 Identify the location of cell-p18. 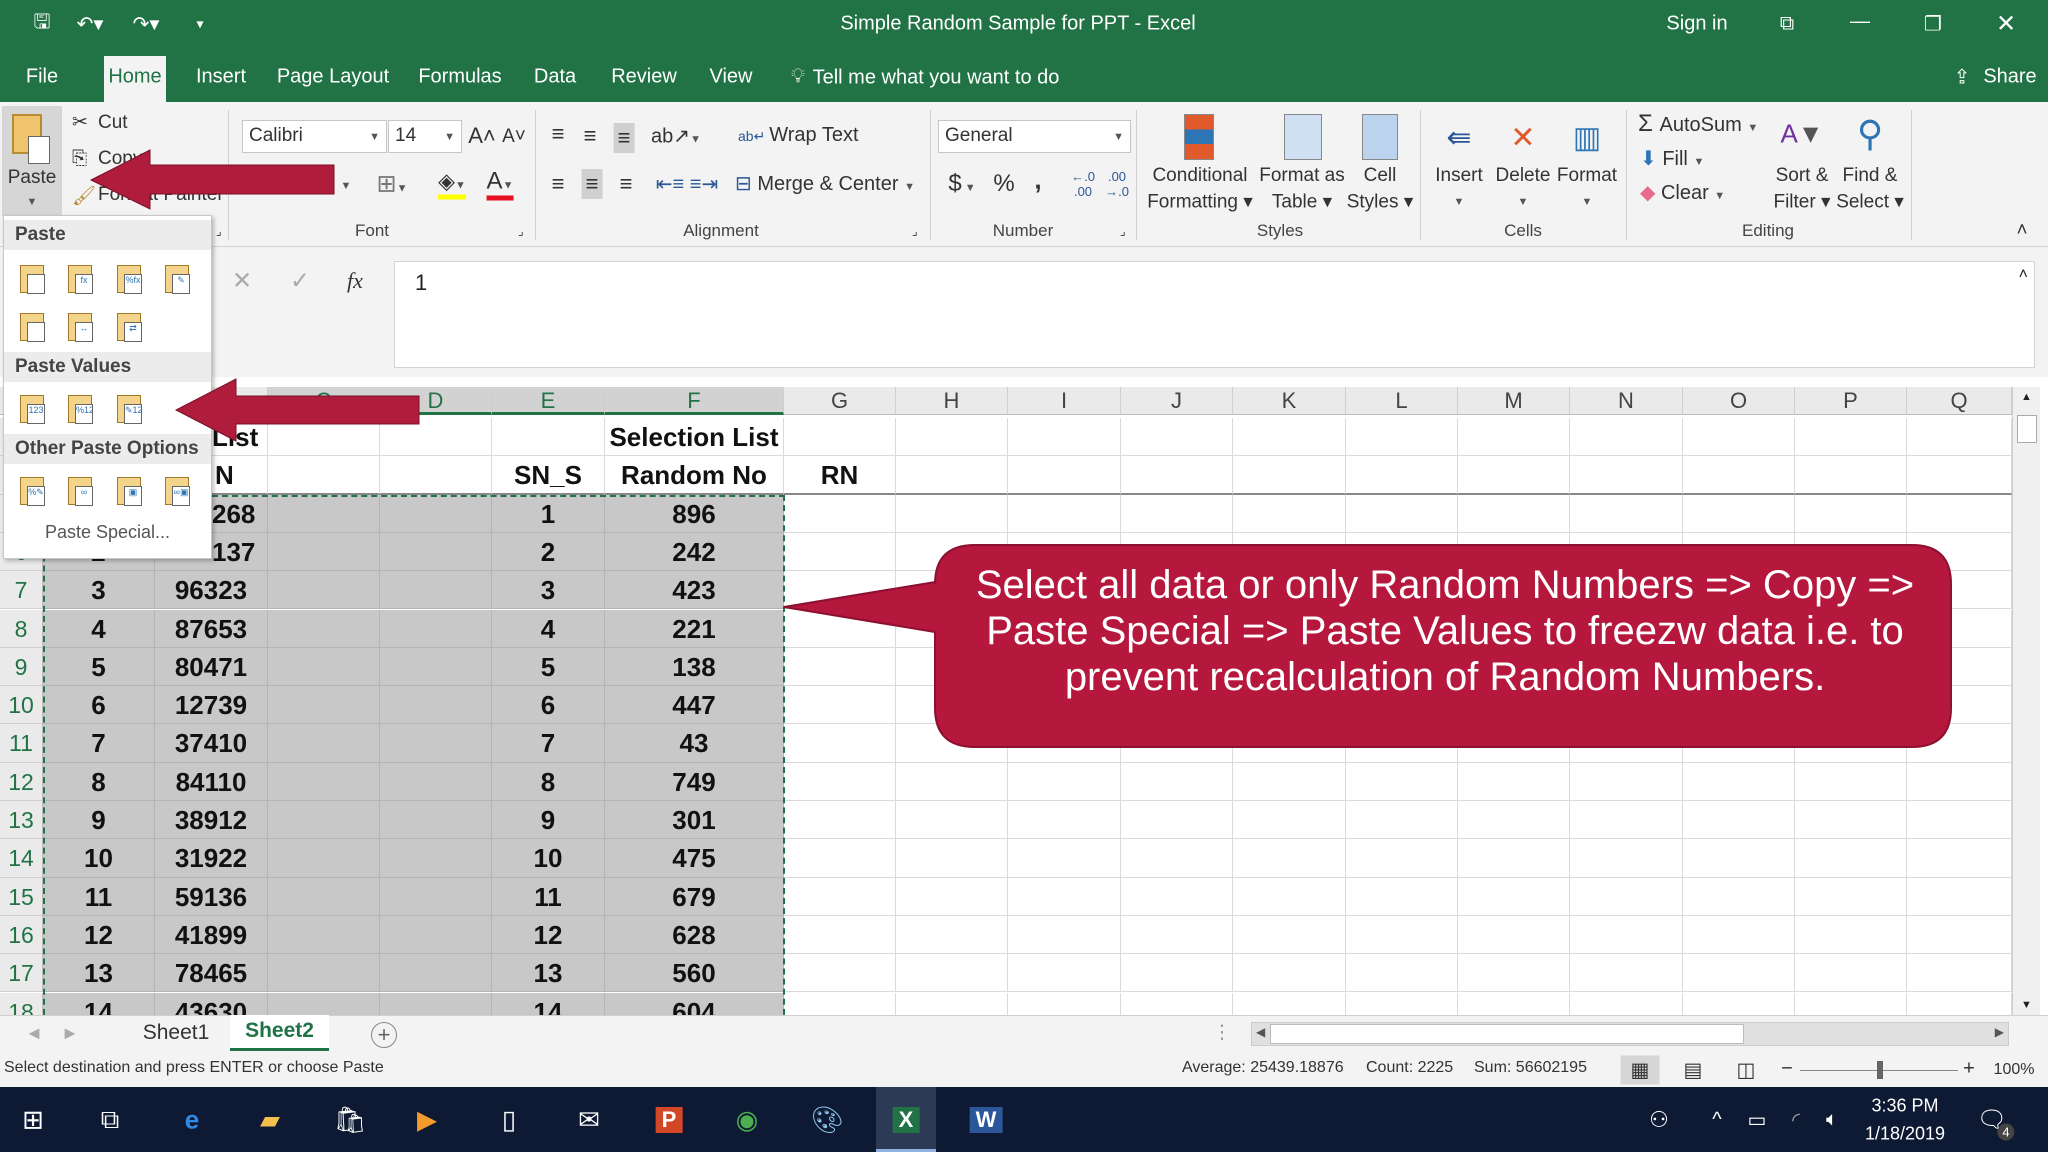
(1851, 1003).